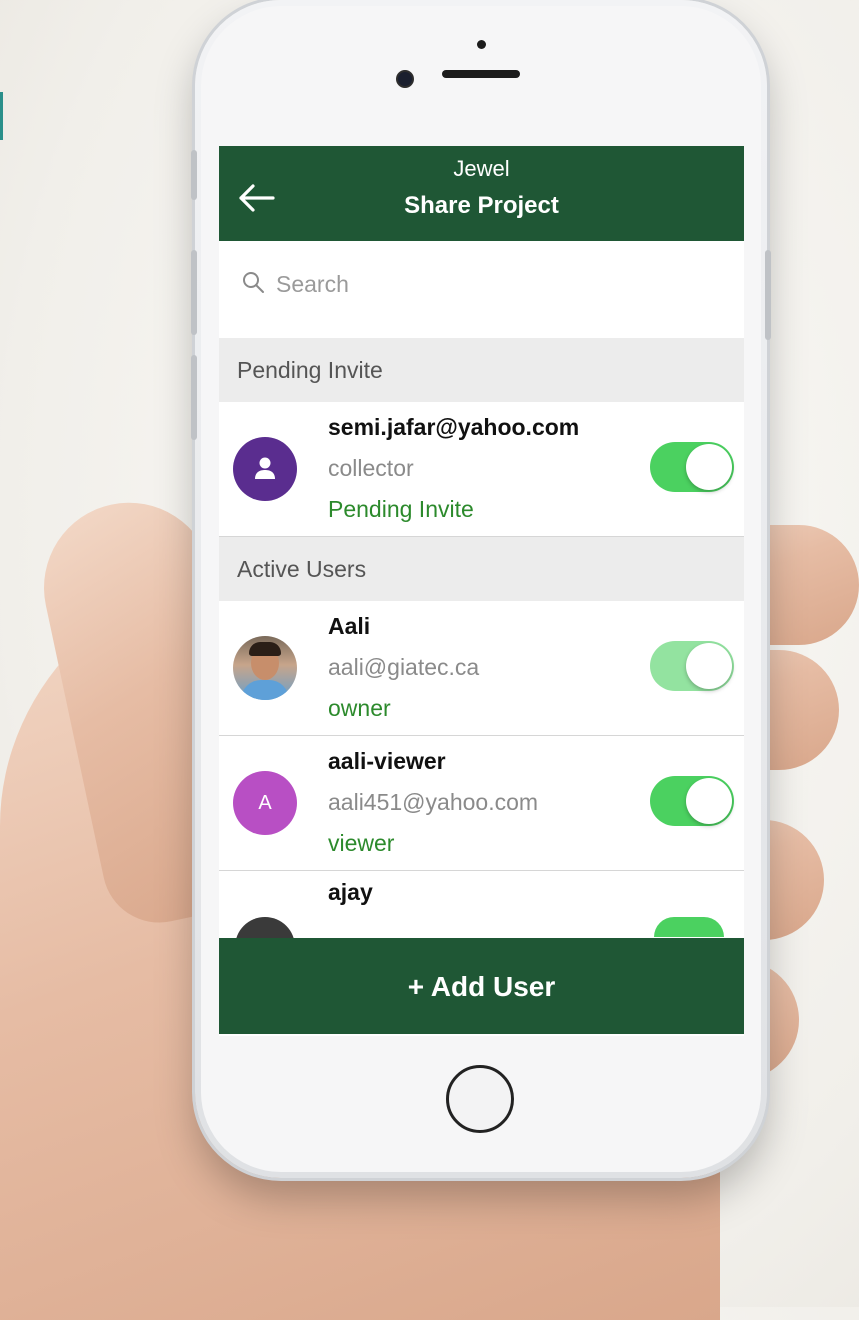  I want to click on user-name: semi.jafar@yahoo.com, so click(454, 427).